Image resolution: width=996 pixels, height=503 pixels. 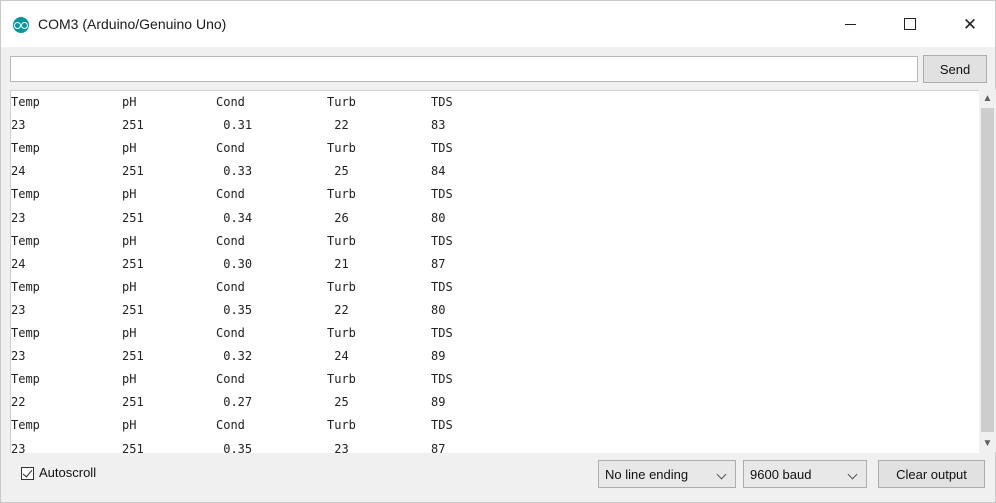 I want to click on scroll-thumb, so click(x=987, y=270).